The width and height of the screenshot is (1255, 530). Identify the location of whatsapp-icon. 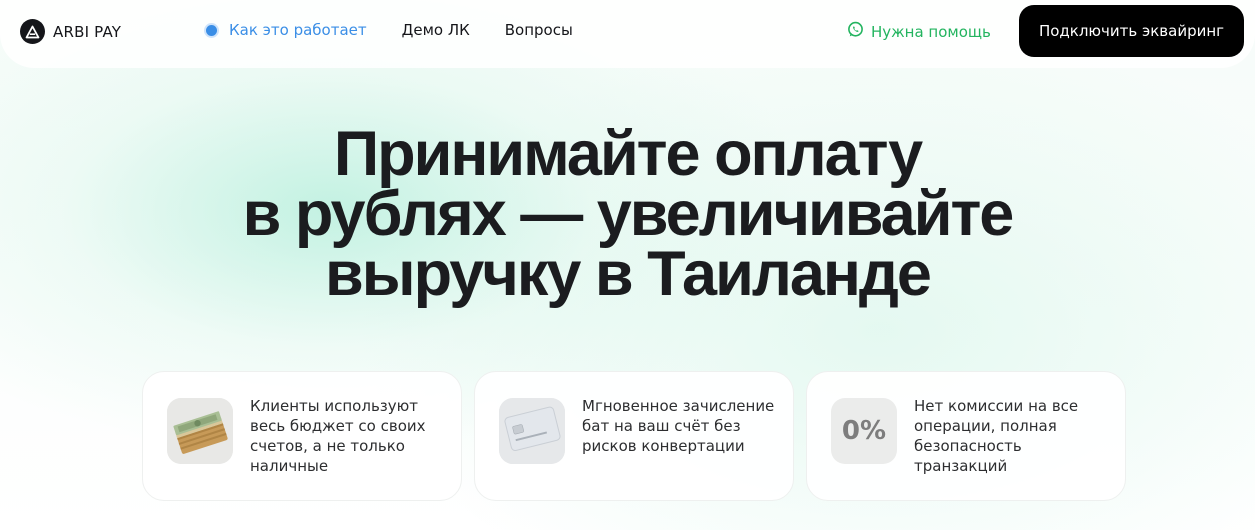
(855, 31).